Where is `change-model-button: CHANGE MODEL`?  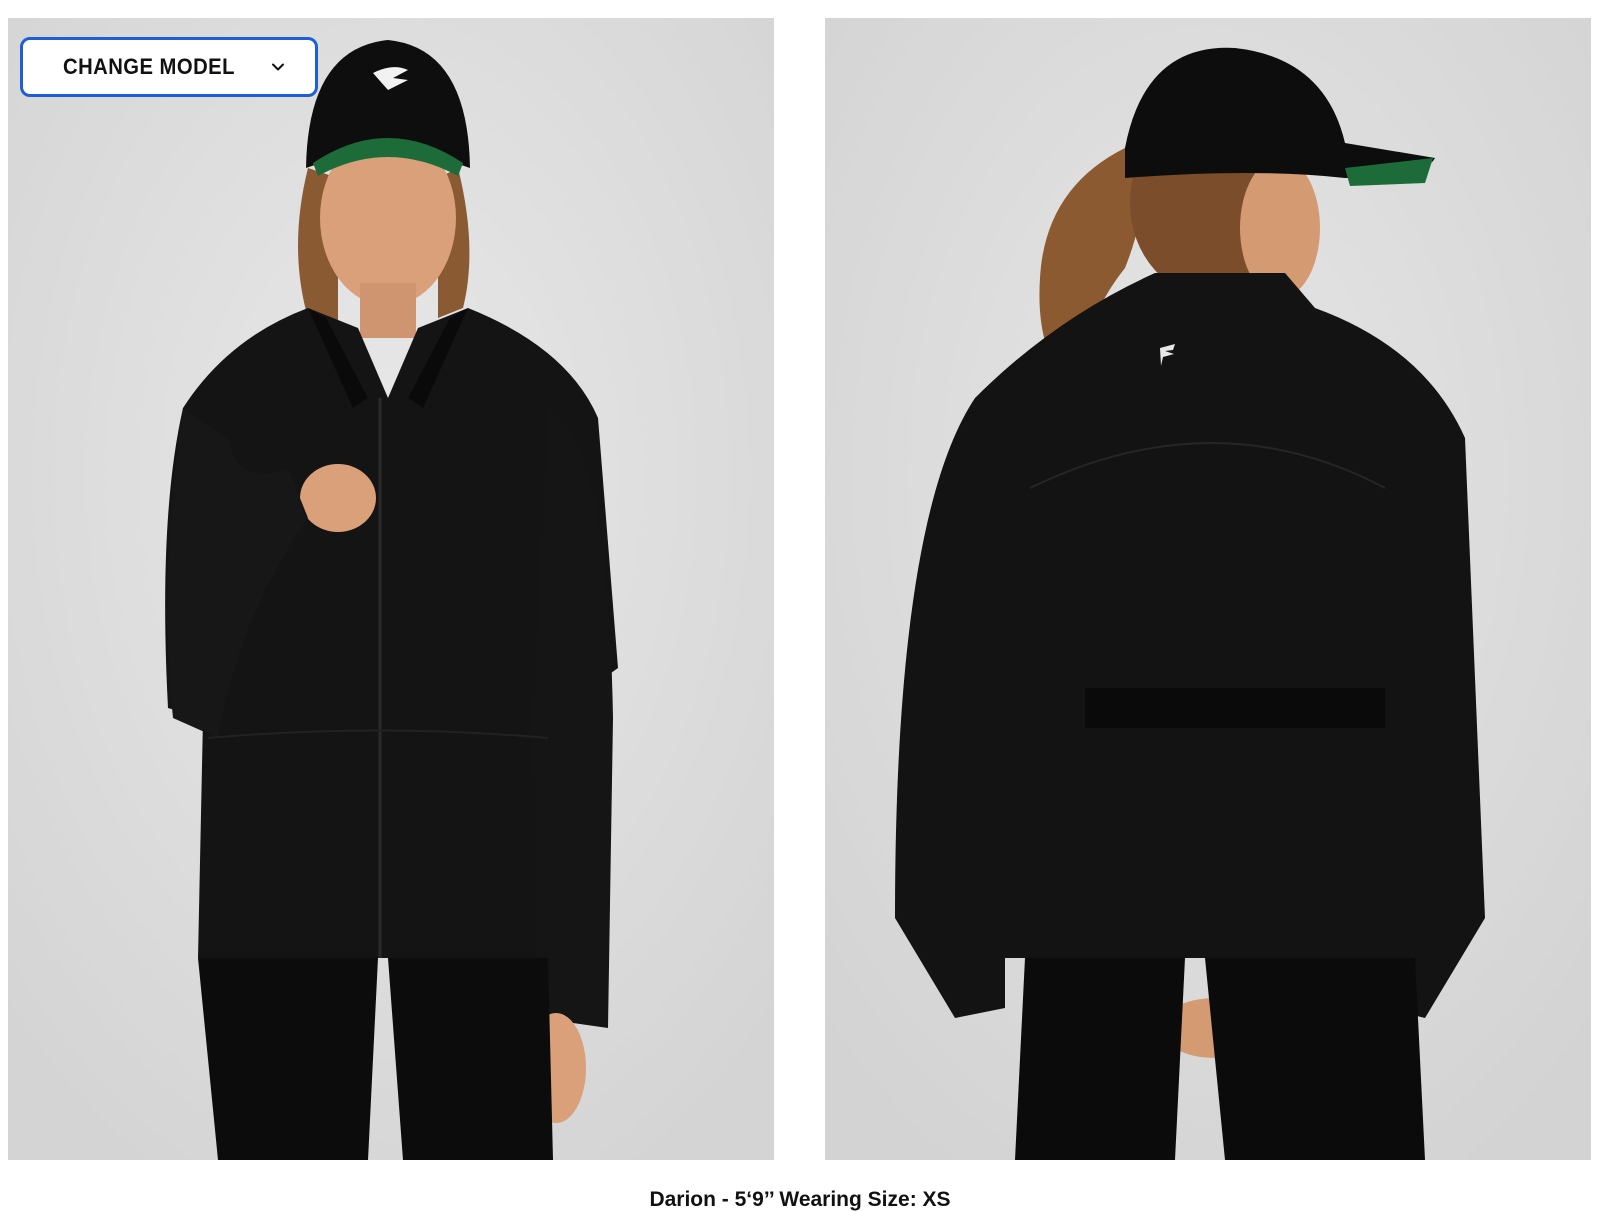 change-model-button: CHANGE MODEL is located at coordinates (169, 67).